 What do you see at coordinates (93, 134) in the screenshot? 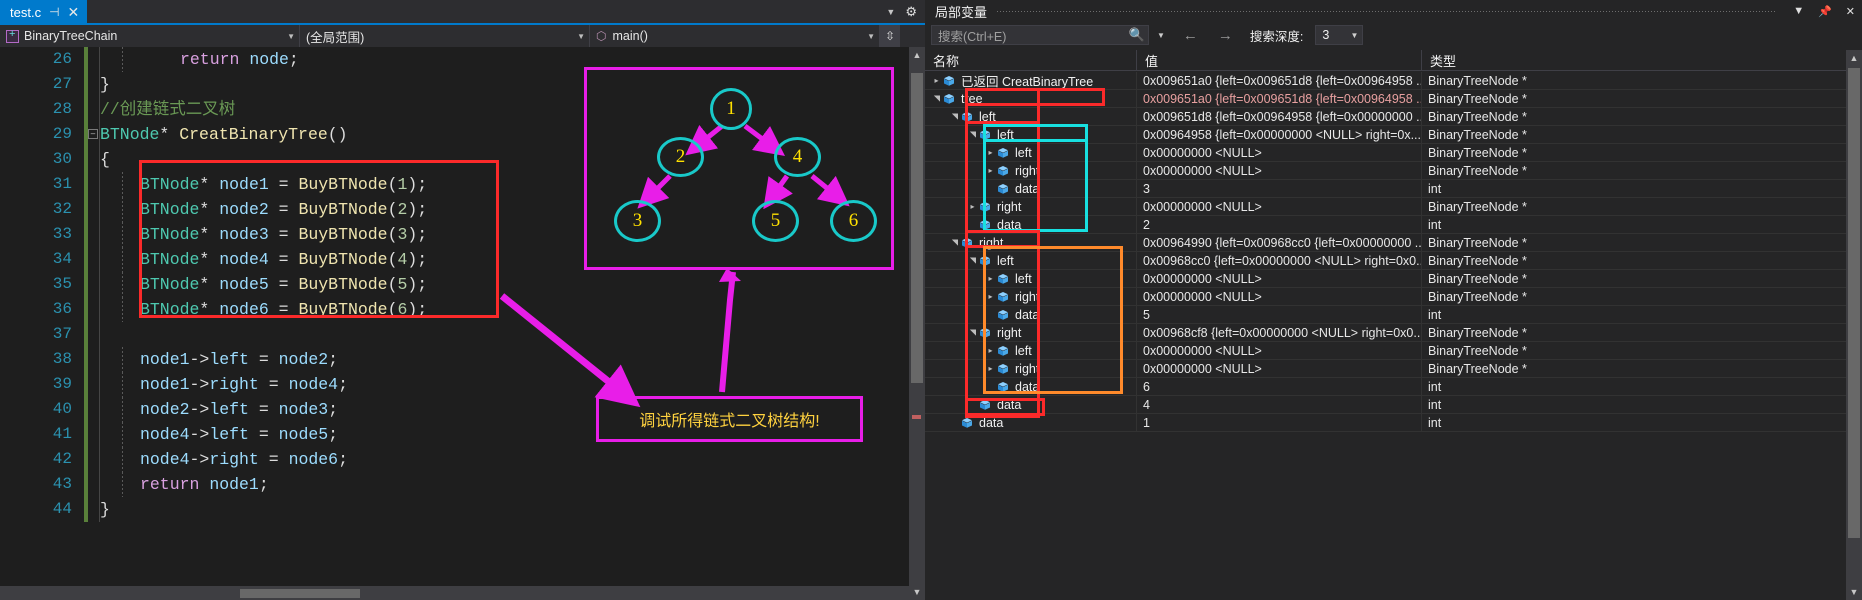
I see `fold-toggle-icon: –` at bounding box center [93, 134].